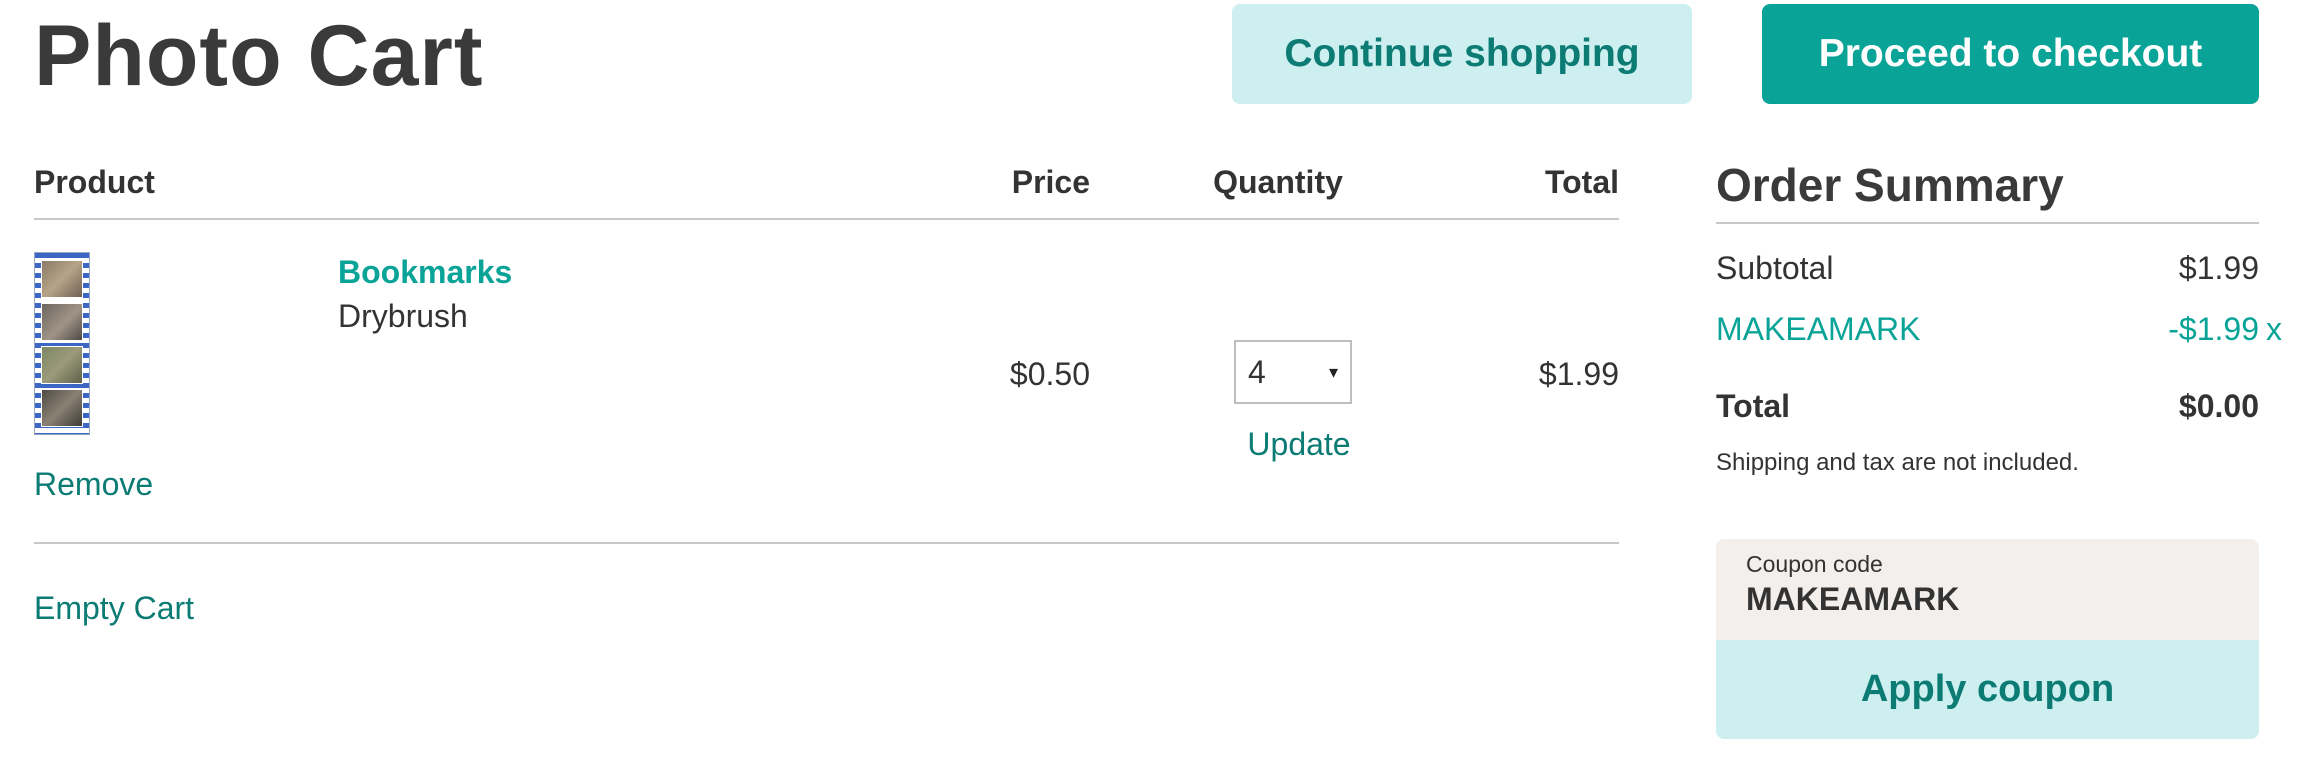 The height and width of the screenshot is (758, 2304). Describe the element at coordinates (1818, 329) in the screenshot. I see `discount-code-label: MAKEAMARK` at that location.